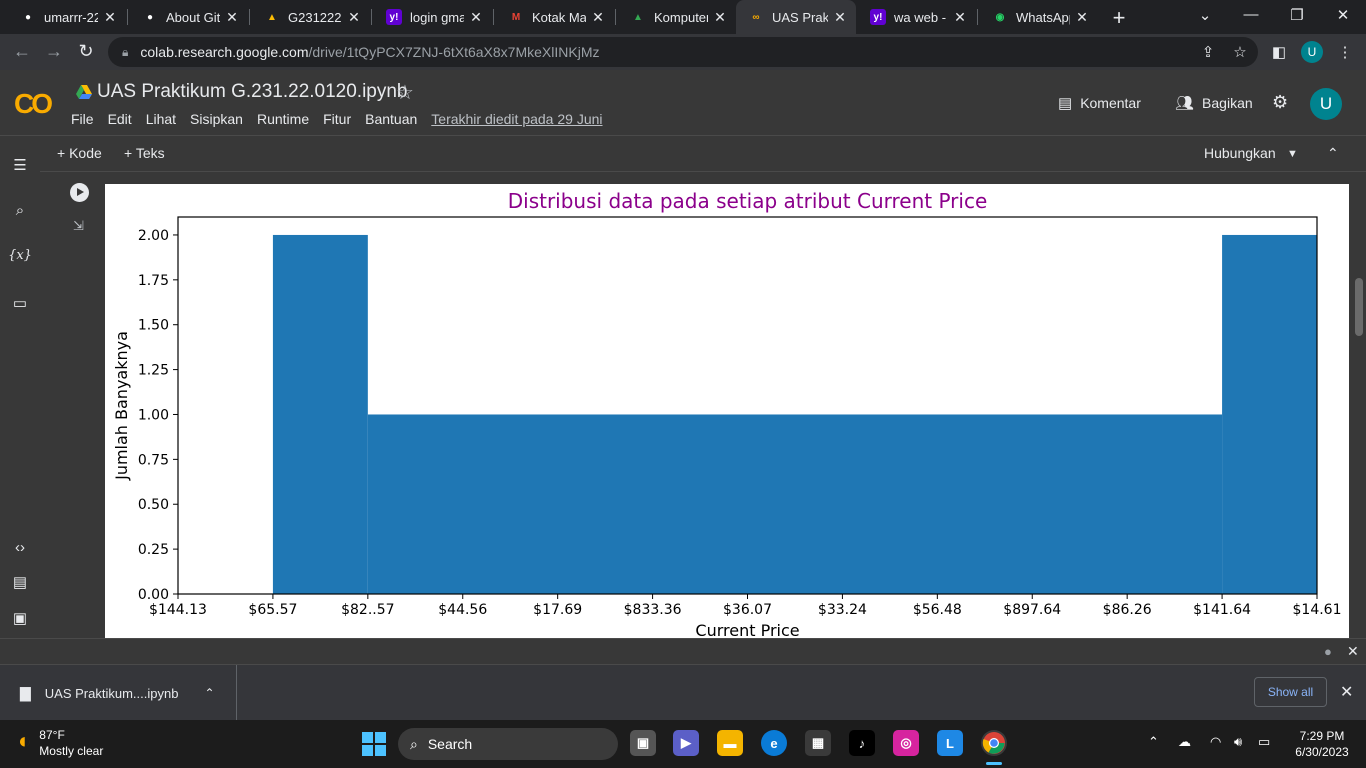  Describe the element at coordinates (153, 595) in the screenshot. I see `y-tick-label: 0.00` at that location.